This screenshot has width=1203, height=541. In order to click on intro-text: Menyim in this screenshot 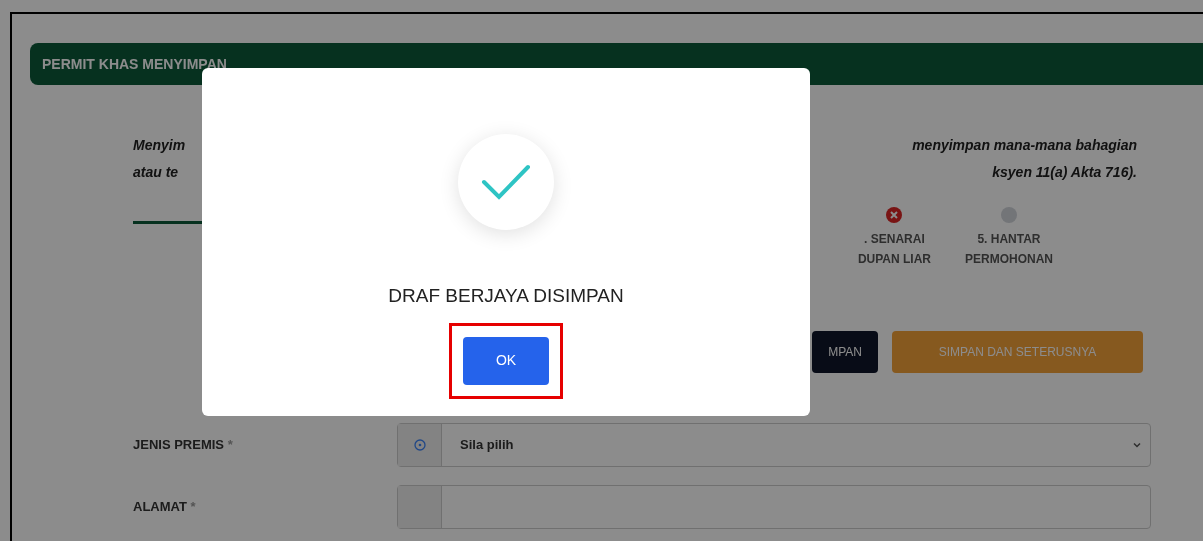, I will do `click(159, 145)`.